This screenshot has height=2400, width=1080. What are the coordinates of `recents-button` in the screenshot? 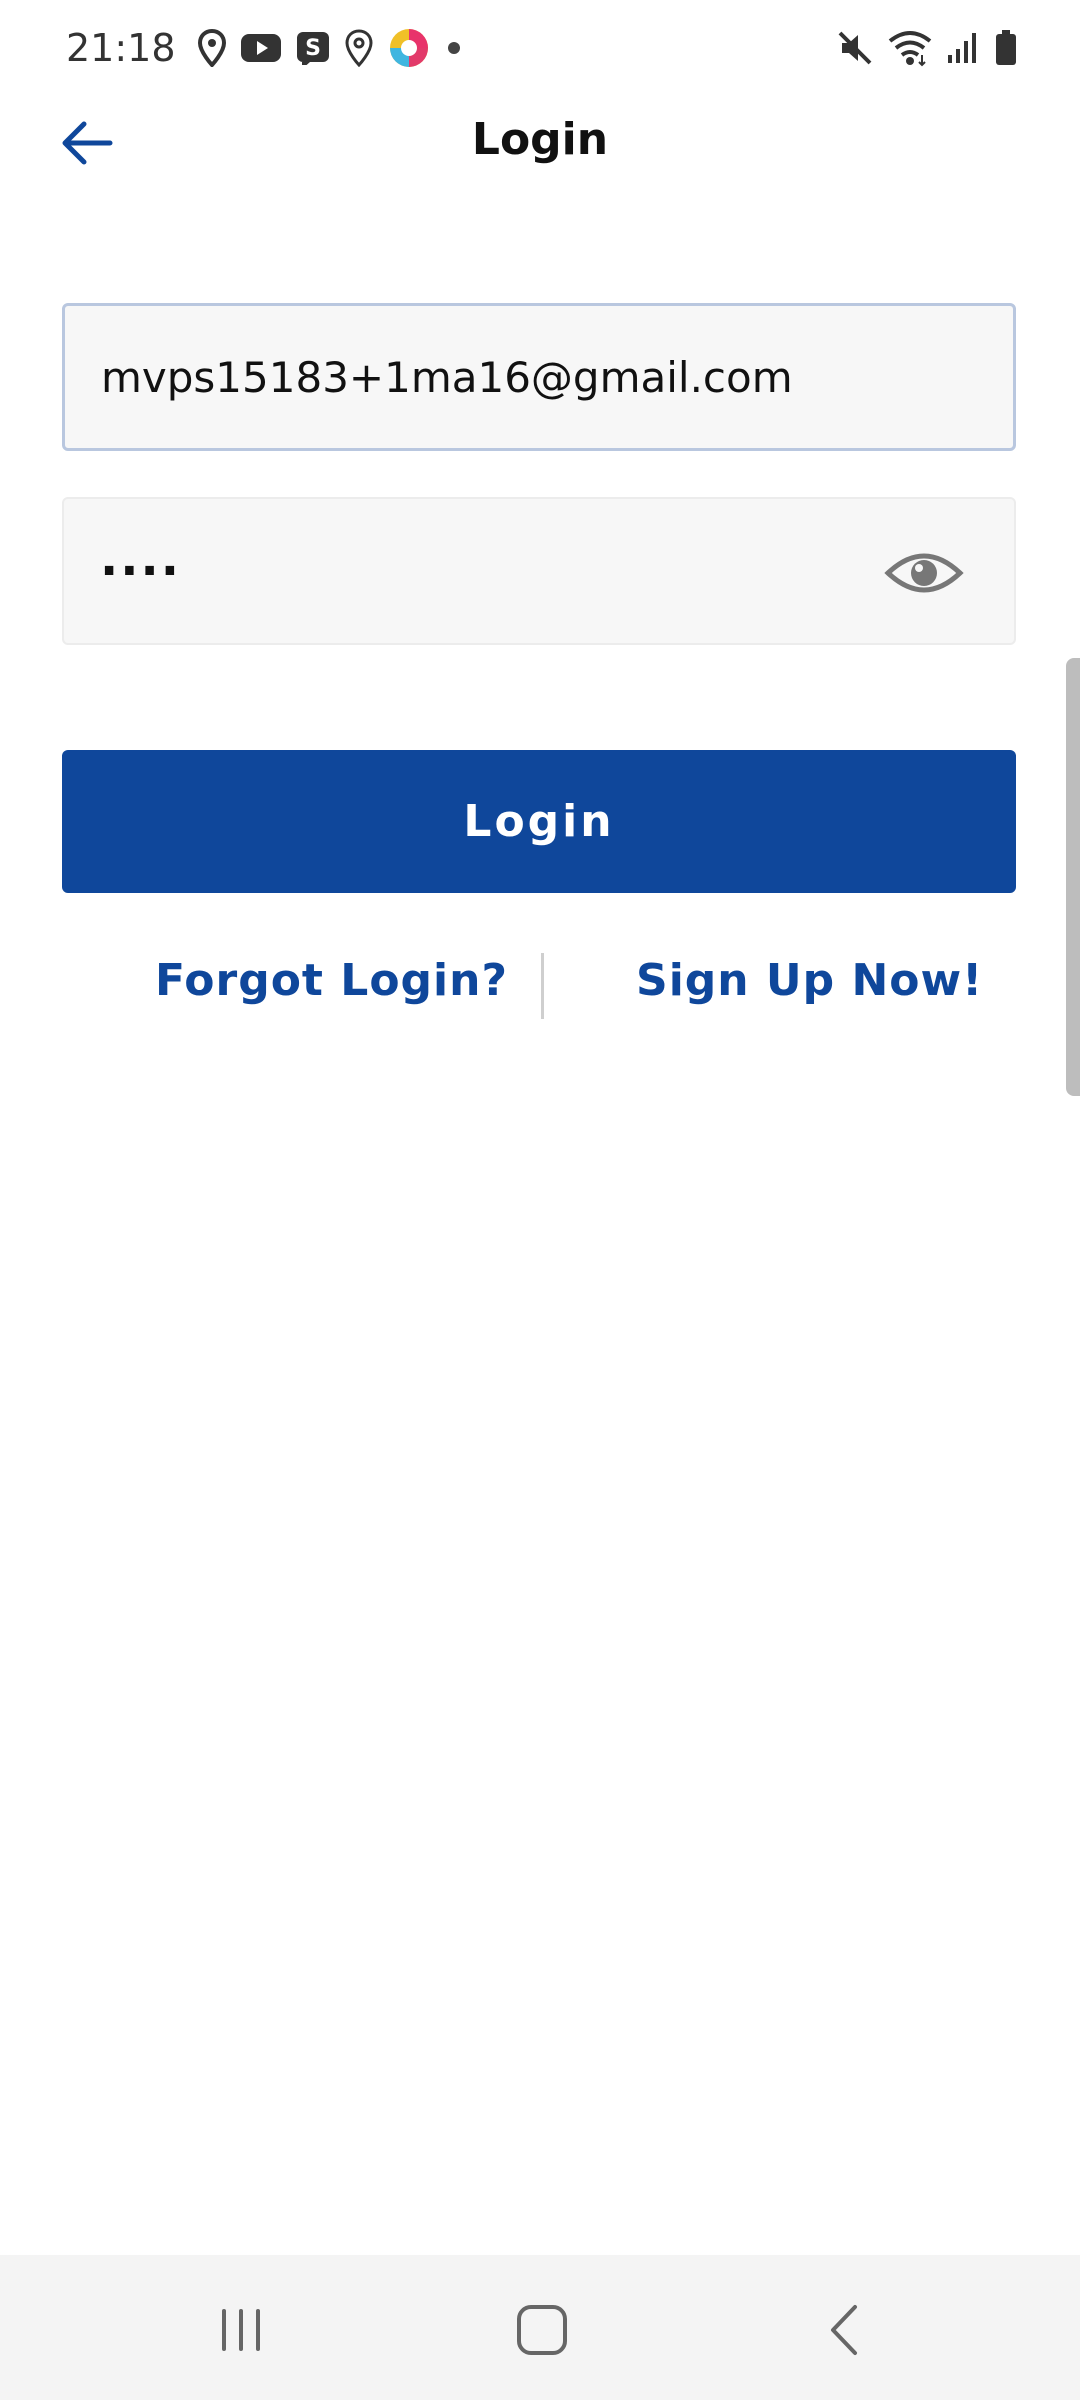 It's located at (241, 2330).